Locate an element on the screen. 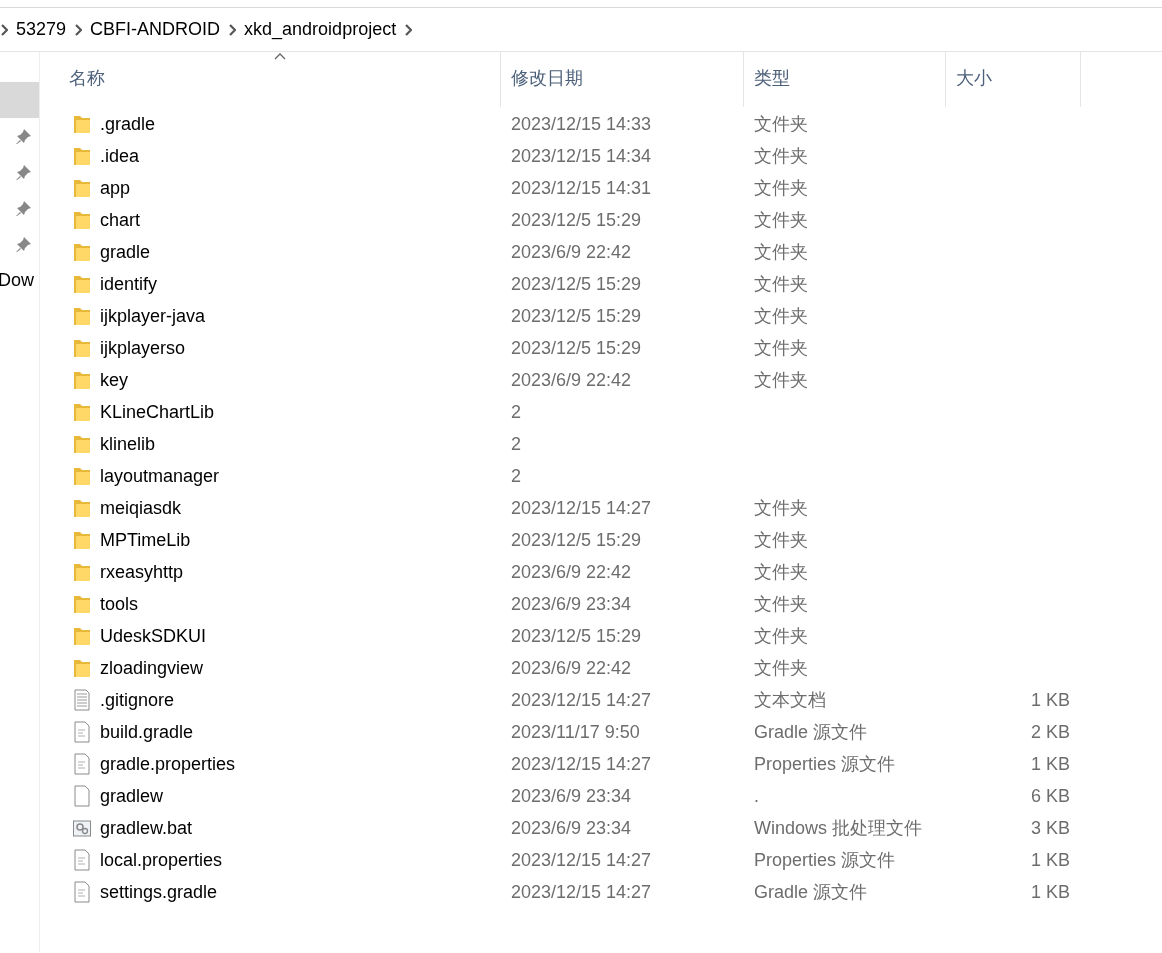  file-type: . is located at coordinates (756, 796).